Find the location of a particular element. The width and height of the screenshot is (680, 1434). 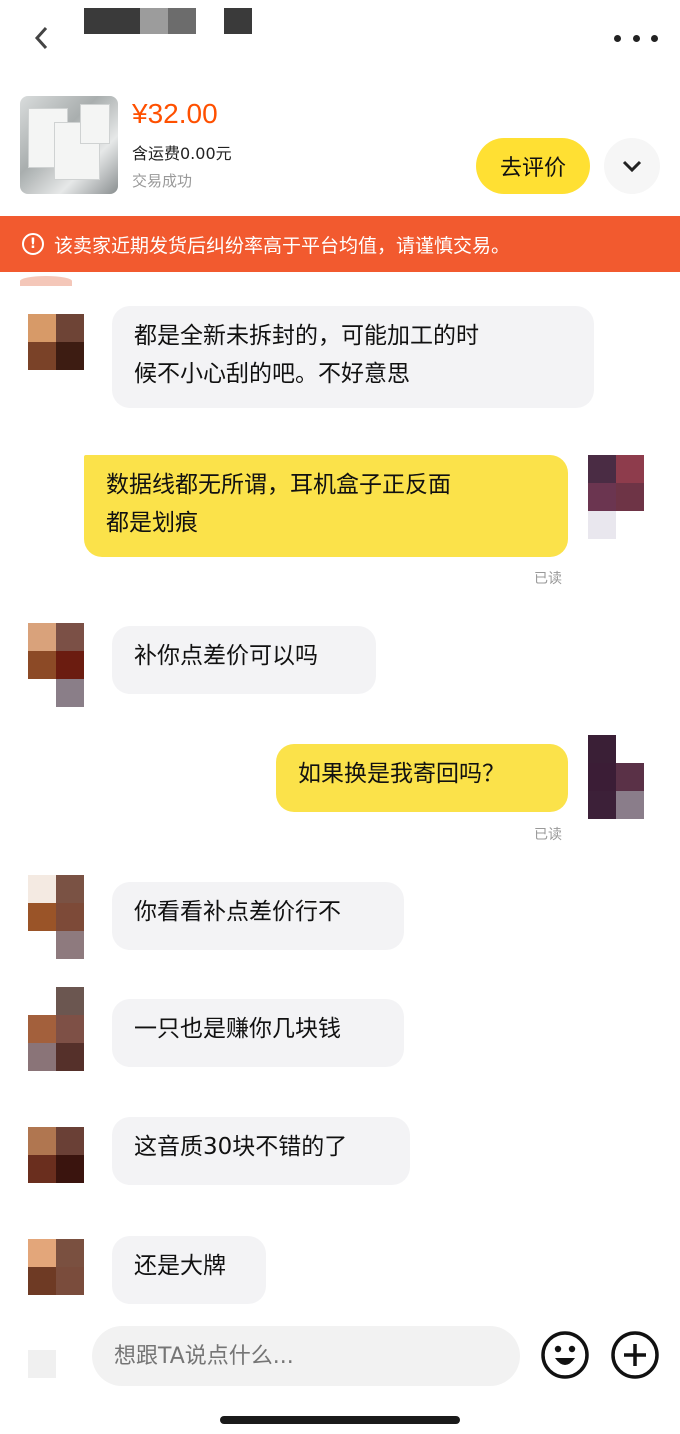

message-line: 数据线都无所谓，耳机盒子正反面 is located at coordinates (278, 485).